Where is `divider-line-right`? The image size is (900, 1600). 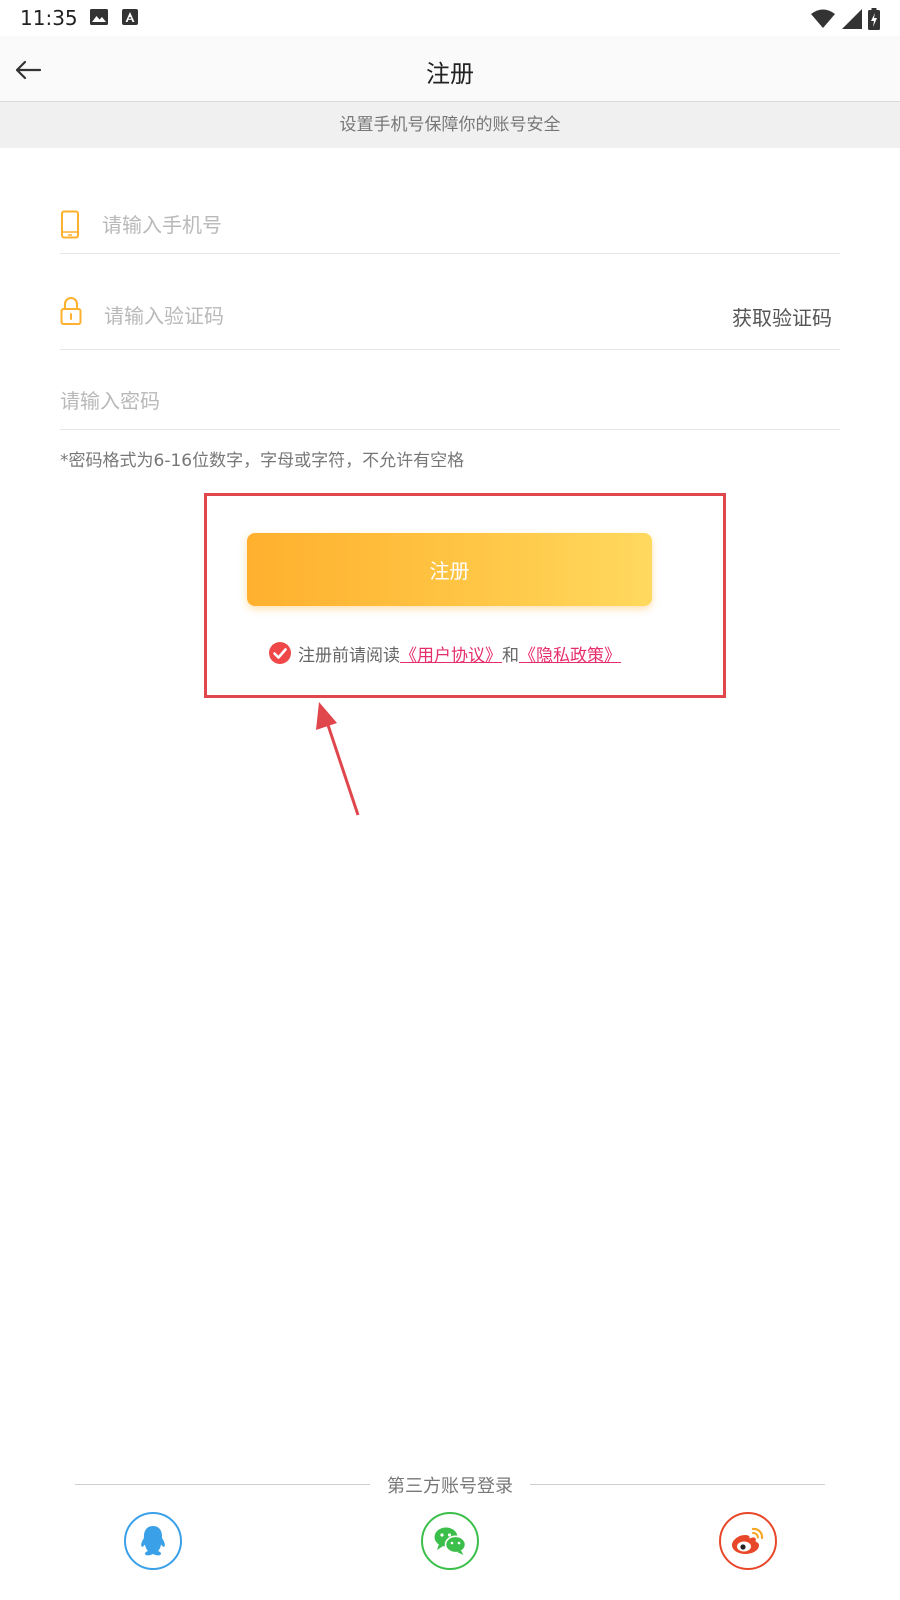 divider-line-right is located at coordinates (677, 1484).